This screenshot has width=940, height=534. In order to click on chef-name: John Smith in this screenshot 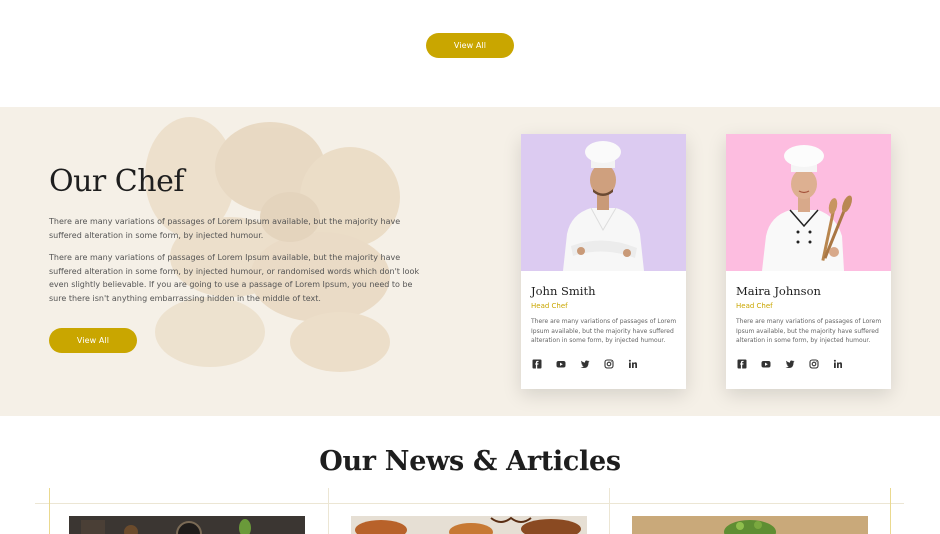, I will do `click(563, 291)`.